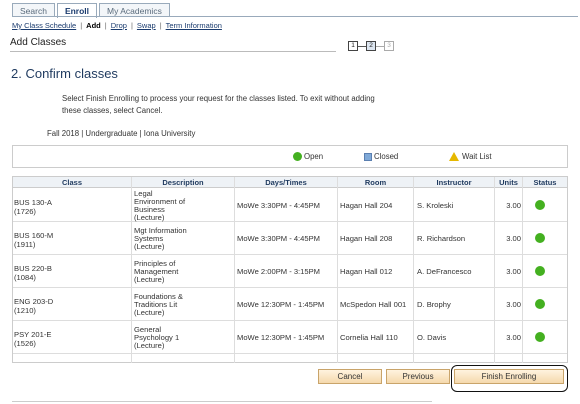 This screenshot has height=404, width=580. I want to click on tab-search: Search, so click(33, 10).